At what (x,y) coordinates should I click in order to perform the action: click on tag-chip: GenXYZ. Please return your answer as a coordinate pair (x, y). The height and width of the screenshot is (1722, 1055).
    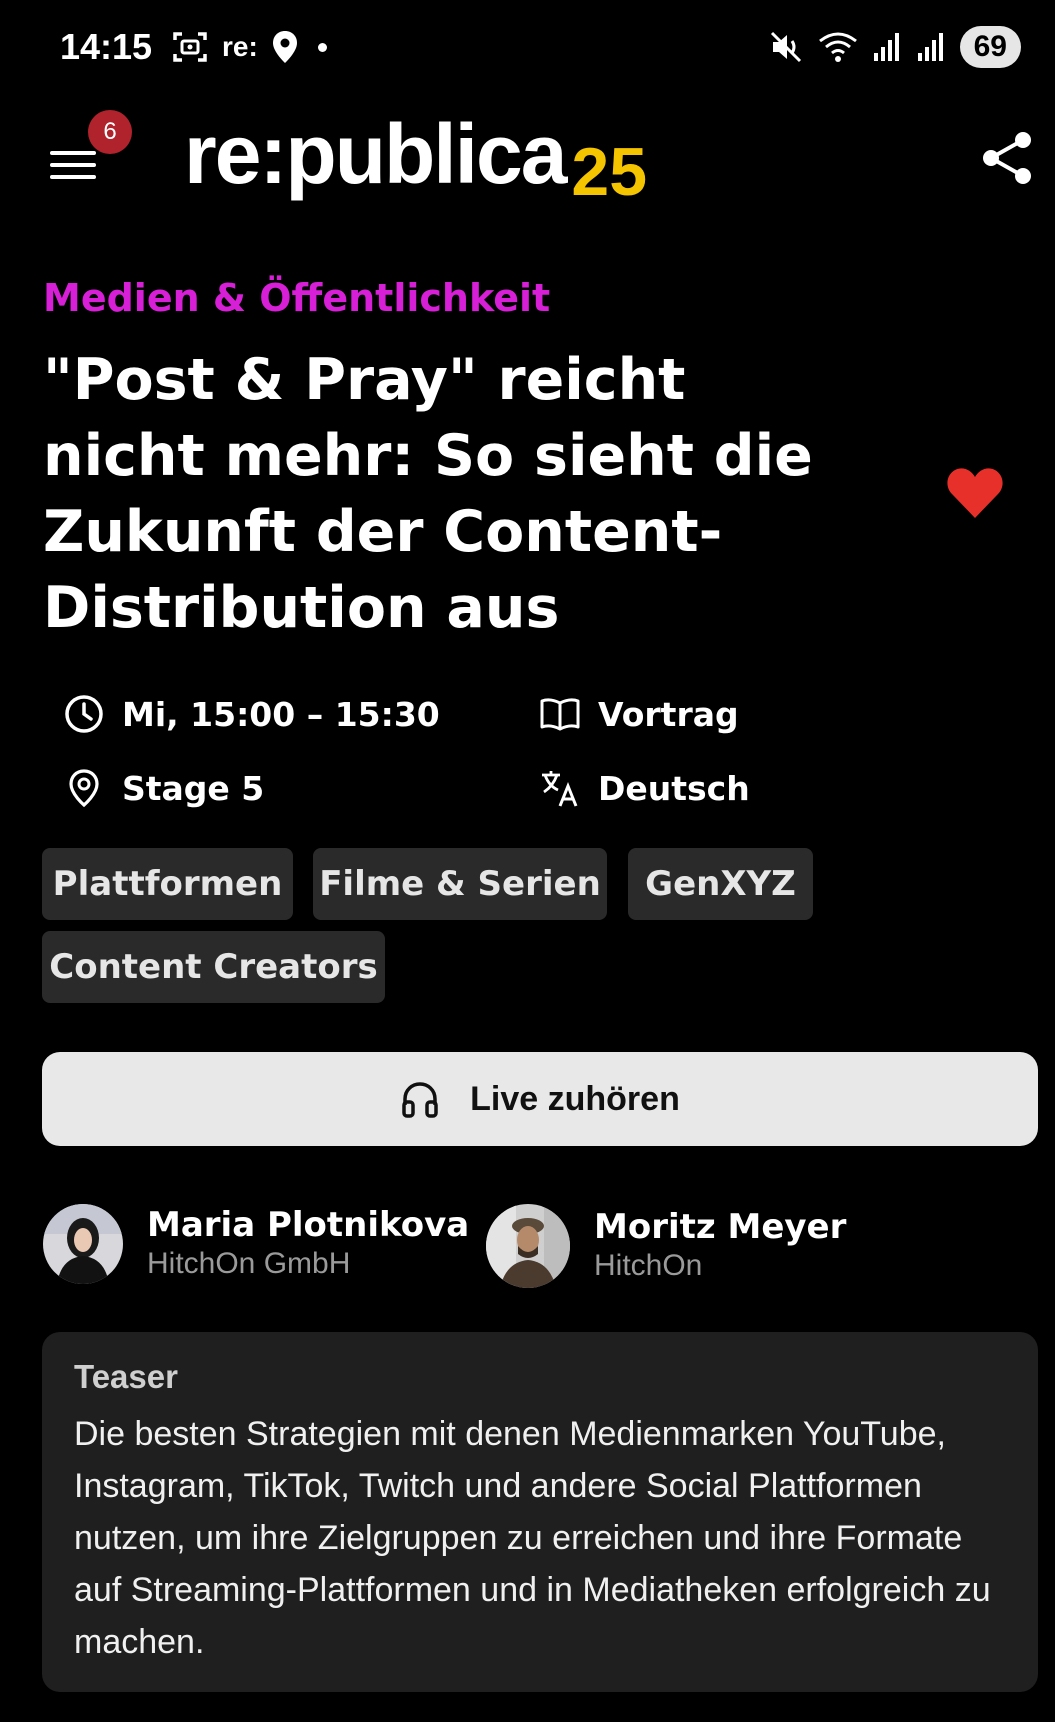
    Looking at the image, I should click on (720, 884).